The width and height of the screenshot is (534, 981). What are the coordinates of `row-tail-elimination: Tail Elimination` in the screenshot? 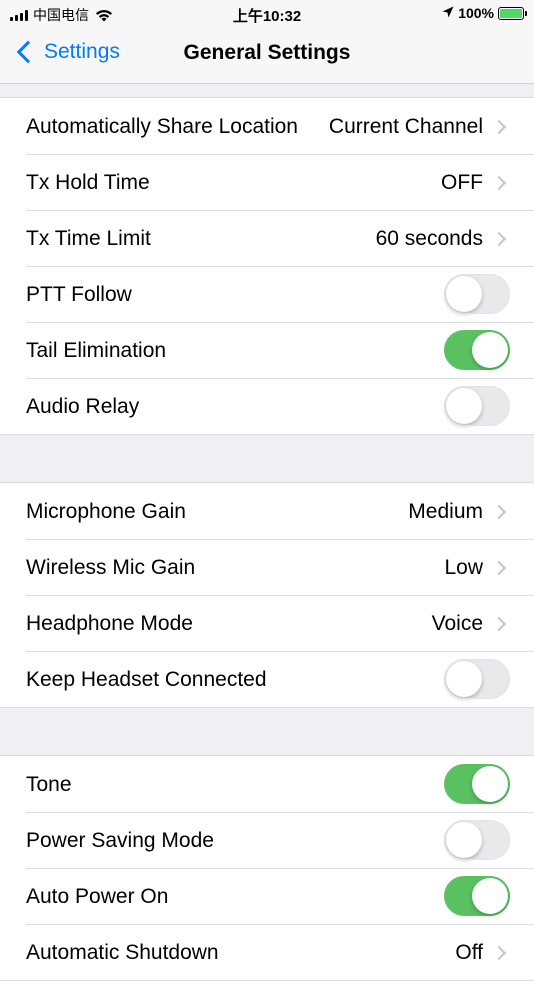 It's located at (267, 350).